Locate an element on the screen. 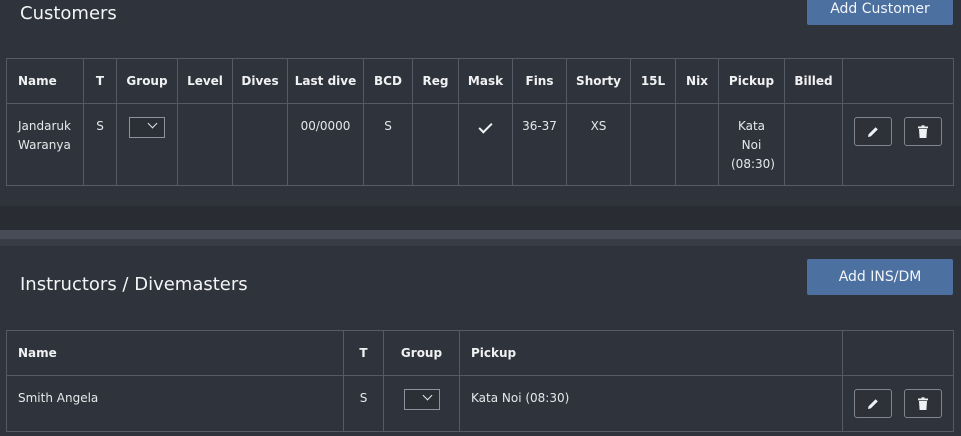  add-insdm-button: Add INS/DM is located at coordinates (880, 277).